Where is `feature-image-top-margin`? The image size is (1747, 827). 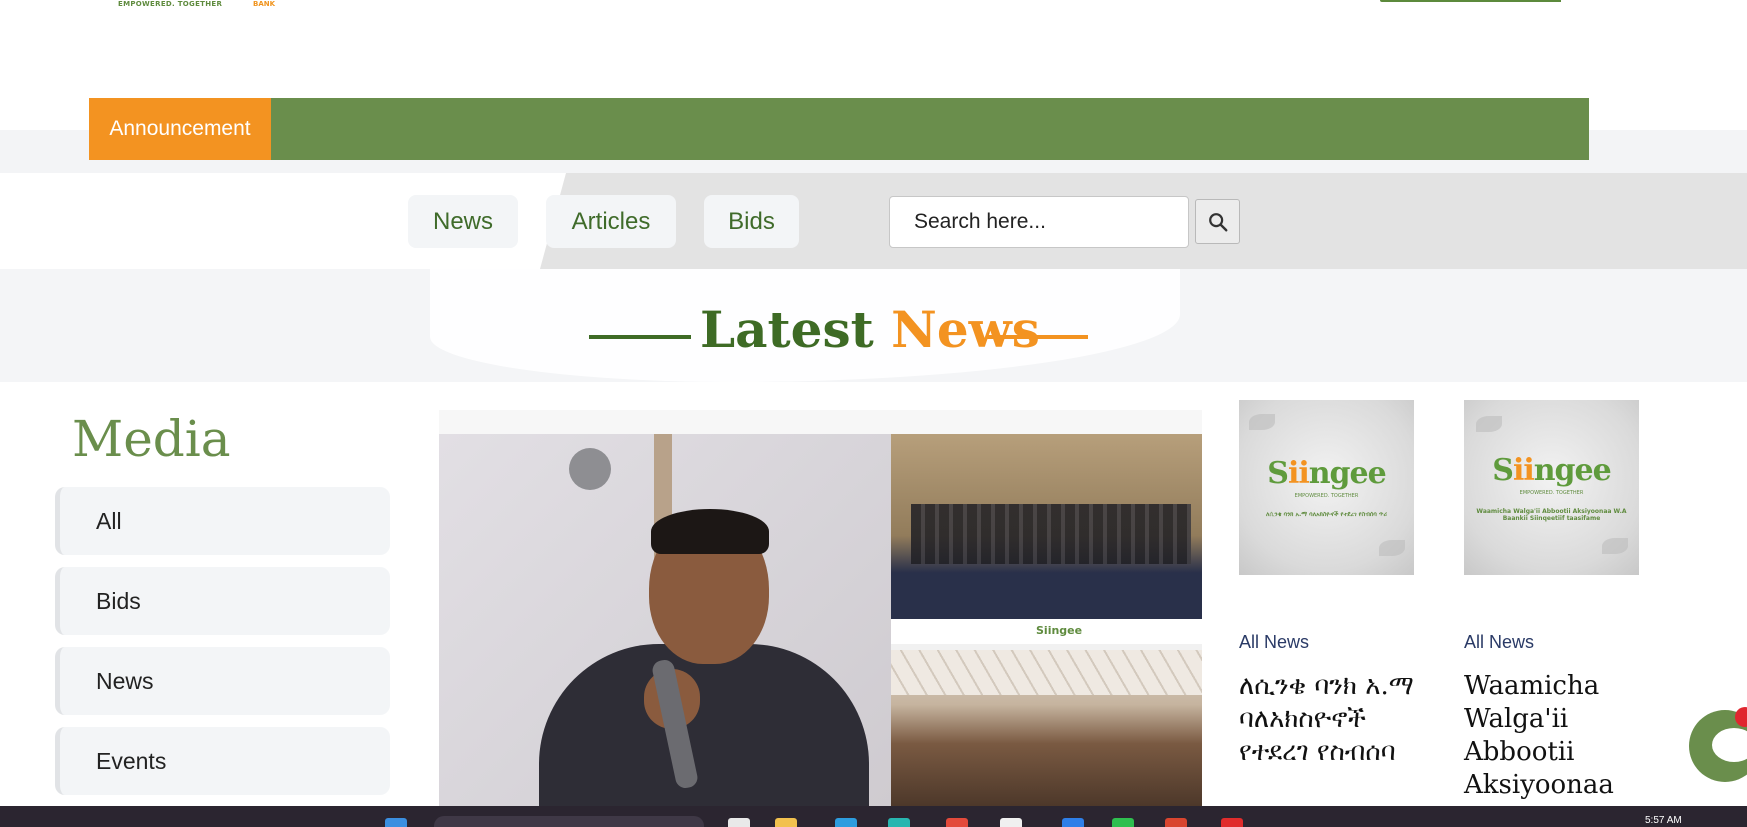 feature-image-top-margin is located at coordinates (820, 422).